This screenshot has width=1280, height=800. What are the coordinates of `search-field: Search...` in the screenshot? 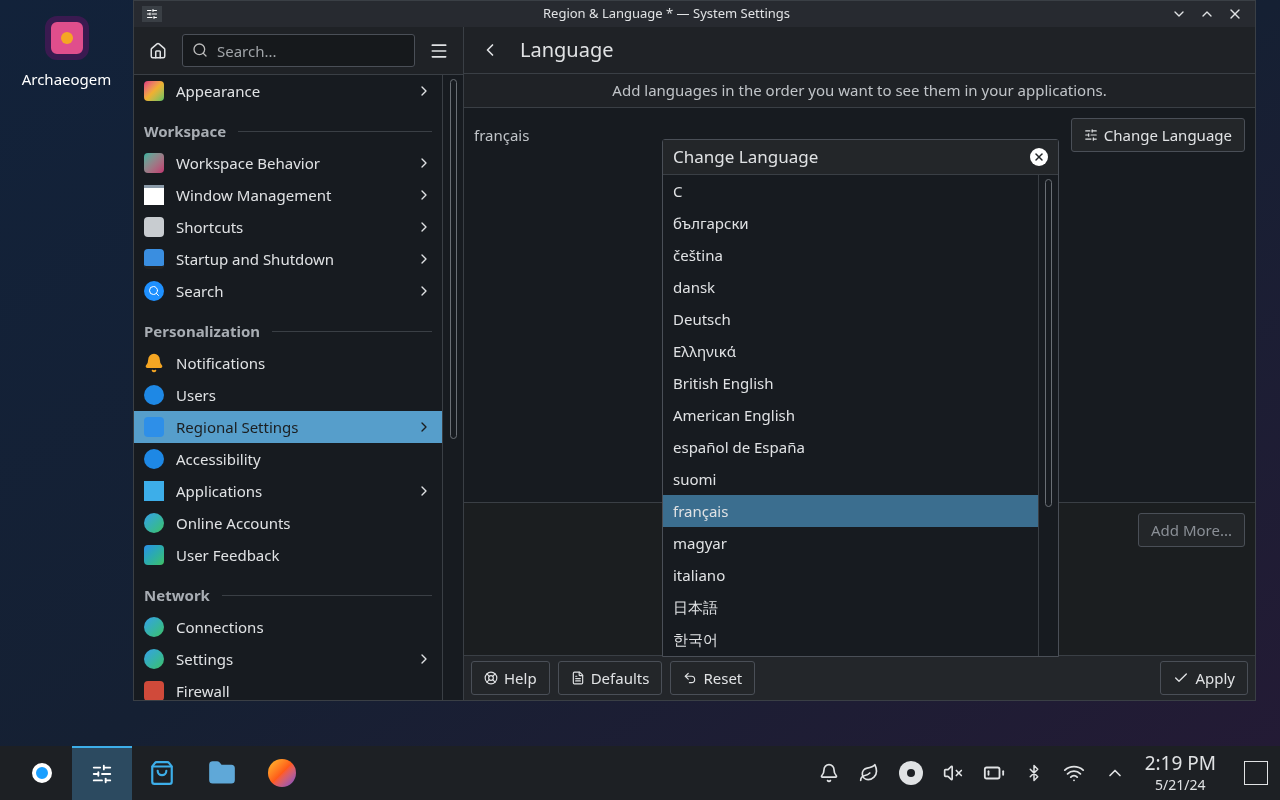 It's located at (298, 50).